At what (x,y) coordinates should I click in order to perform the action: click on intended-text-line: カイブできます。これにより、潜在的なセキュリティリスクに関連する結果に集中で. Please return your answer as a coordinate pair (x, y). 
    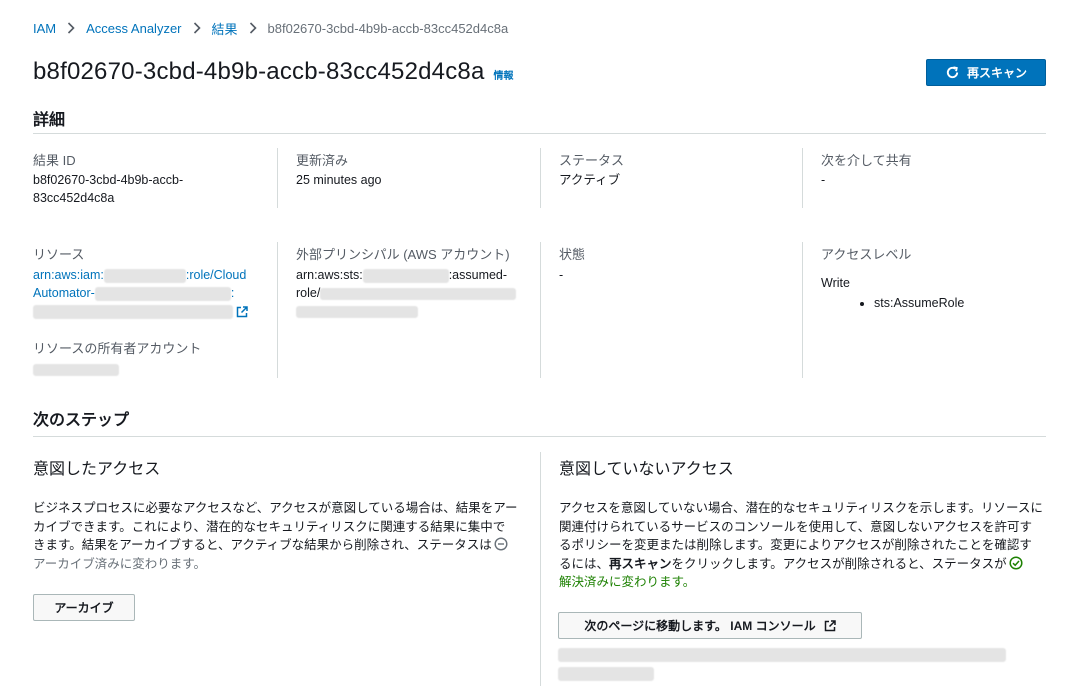
    Looking at the image, I should click on (269, 526).